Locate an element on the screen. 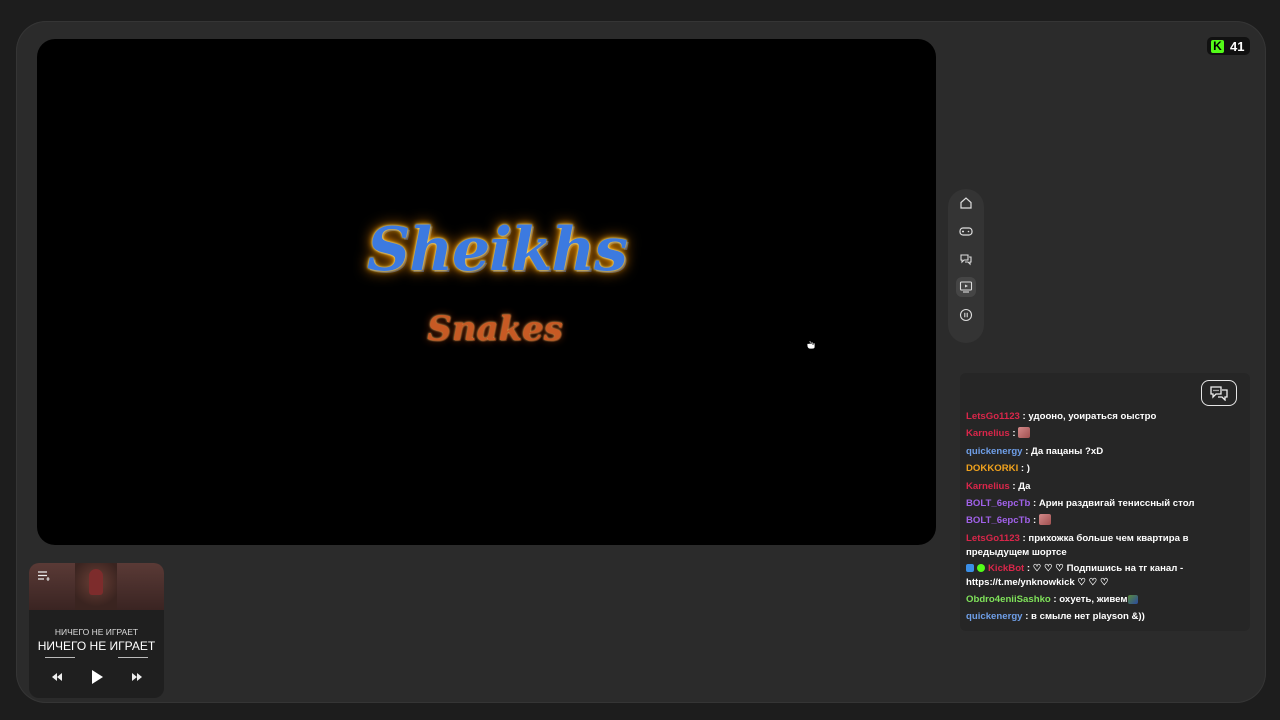 Image resolution: width=1280 pixels, height=720 pixels. kick-logo-icon: K is located at coordinates (1217, 46).